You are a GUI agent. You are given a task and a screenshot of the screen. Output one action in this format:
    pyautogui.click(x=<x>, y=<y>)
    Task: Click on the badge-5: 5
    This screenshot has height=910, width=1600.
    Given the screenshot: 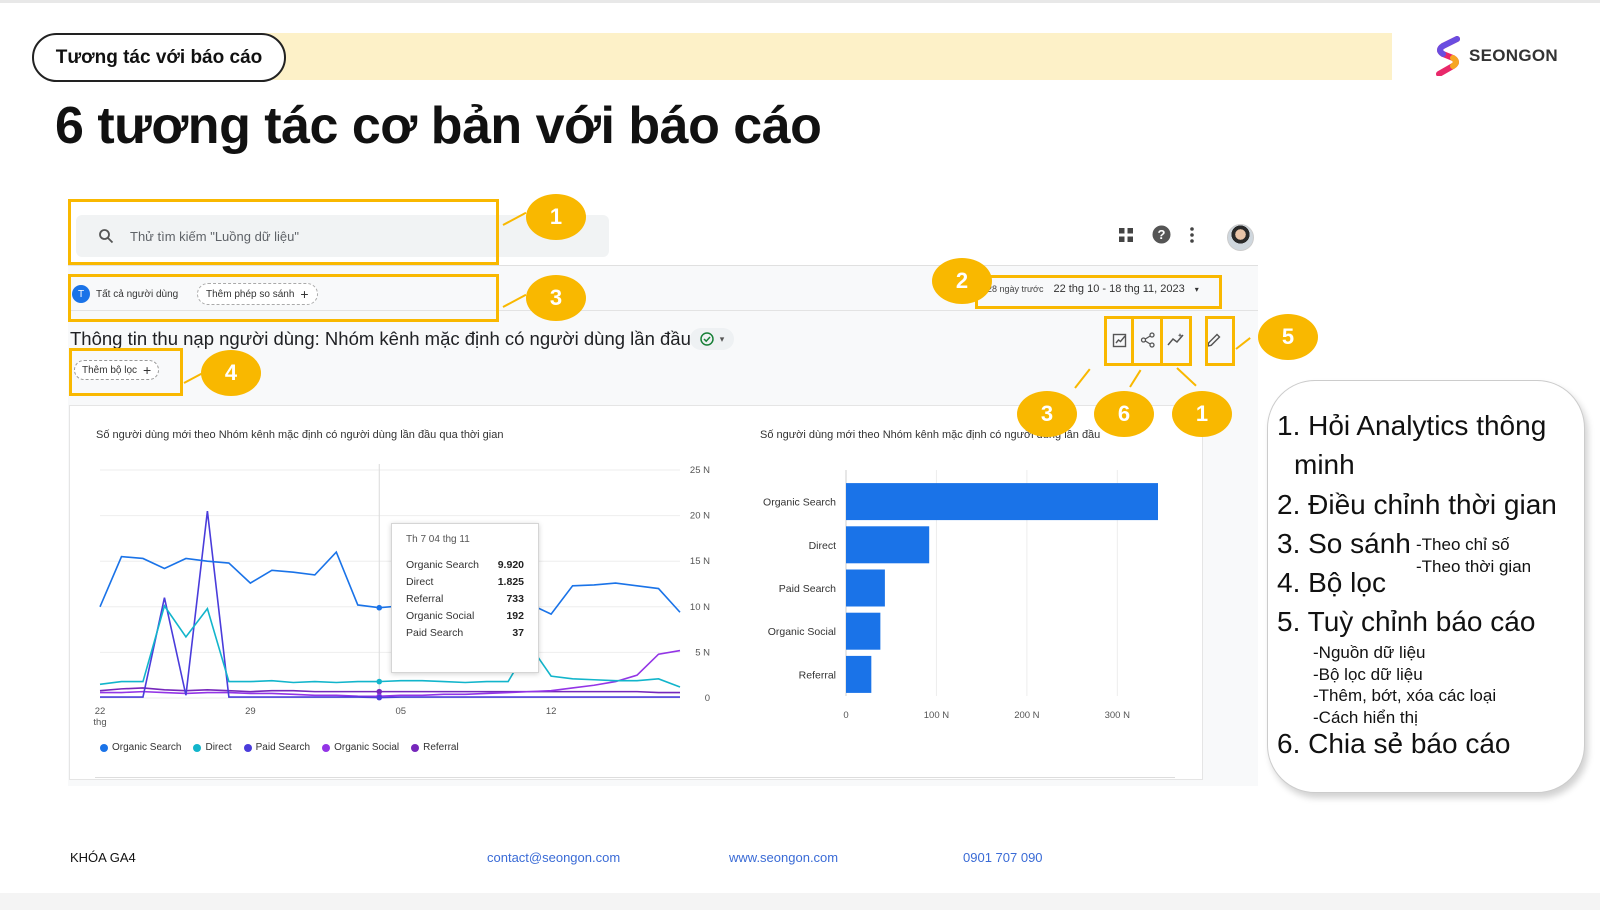 What is the action you would take?
    pyautogui.click(x=1288, y=337)
    